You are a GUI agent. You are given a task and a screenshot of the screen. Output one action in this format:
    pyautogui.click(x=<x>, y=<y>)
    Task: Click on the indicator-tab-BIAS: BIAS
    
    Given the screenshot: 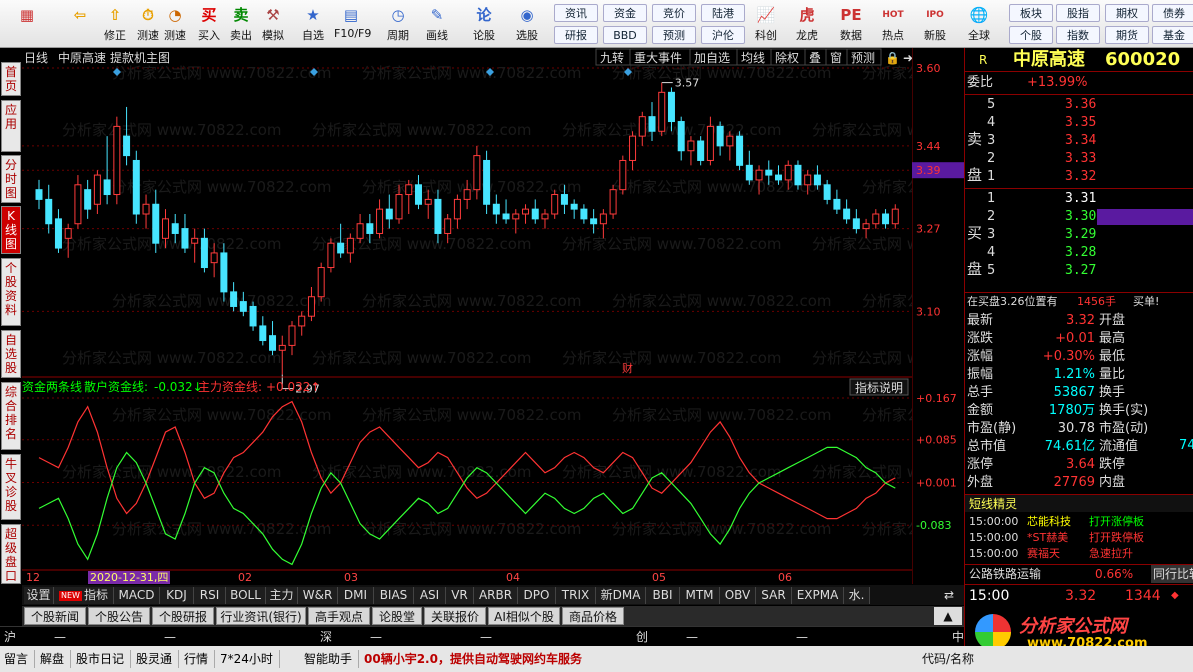 What is the action you would take?
    pyautogui.click(x=394, y=595)
    